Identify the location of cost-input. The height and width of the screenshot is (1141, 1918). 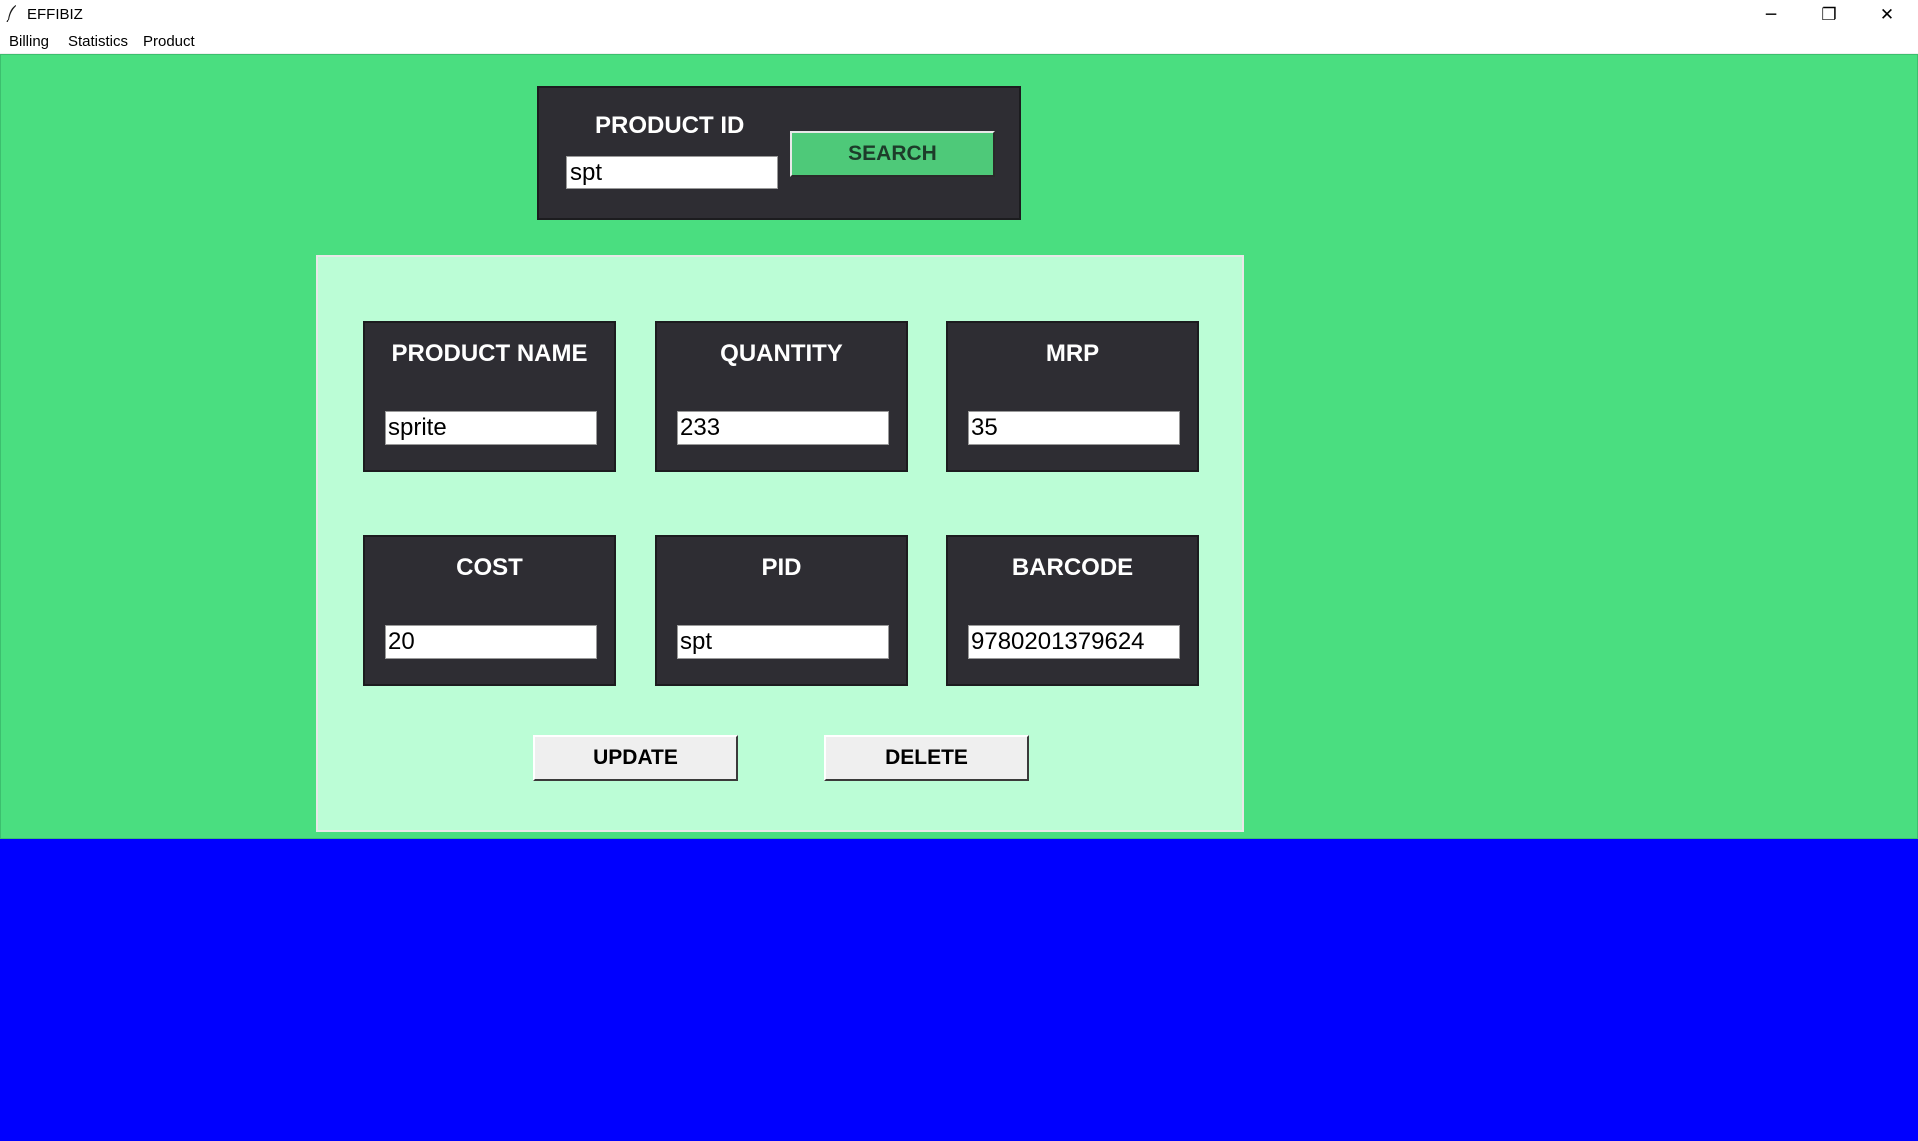
(491, 642).